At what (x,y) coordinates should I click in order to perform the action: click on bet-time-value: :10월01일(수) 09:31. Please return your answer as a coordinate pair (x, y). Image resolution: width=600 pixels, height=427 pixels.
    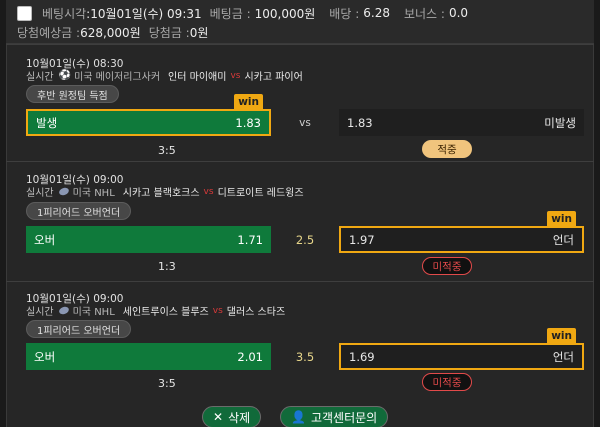
    Looking at the image, I should click on (144, 13).